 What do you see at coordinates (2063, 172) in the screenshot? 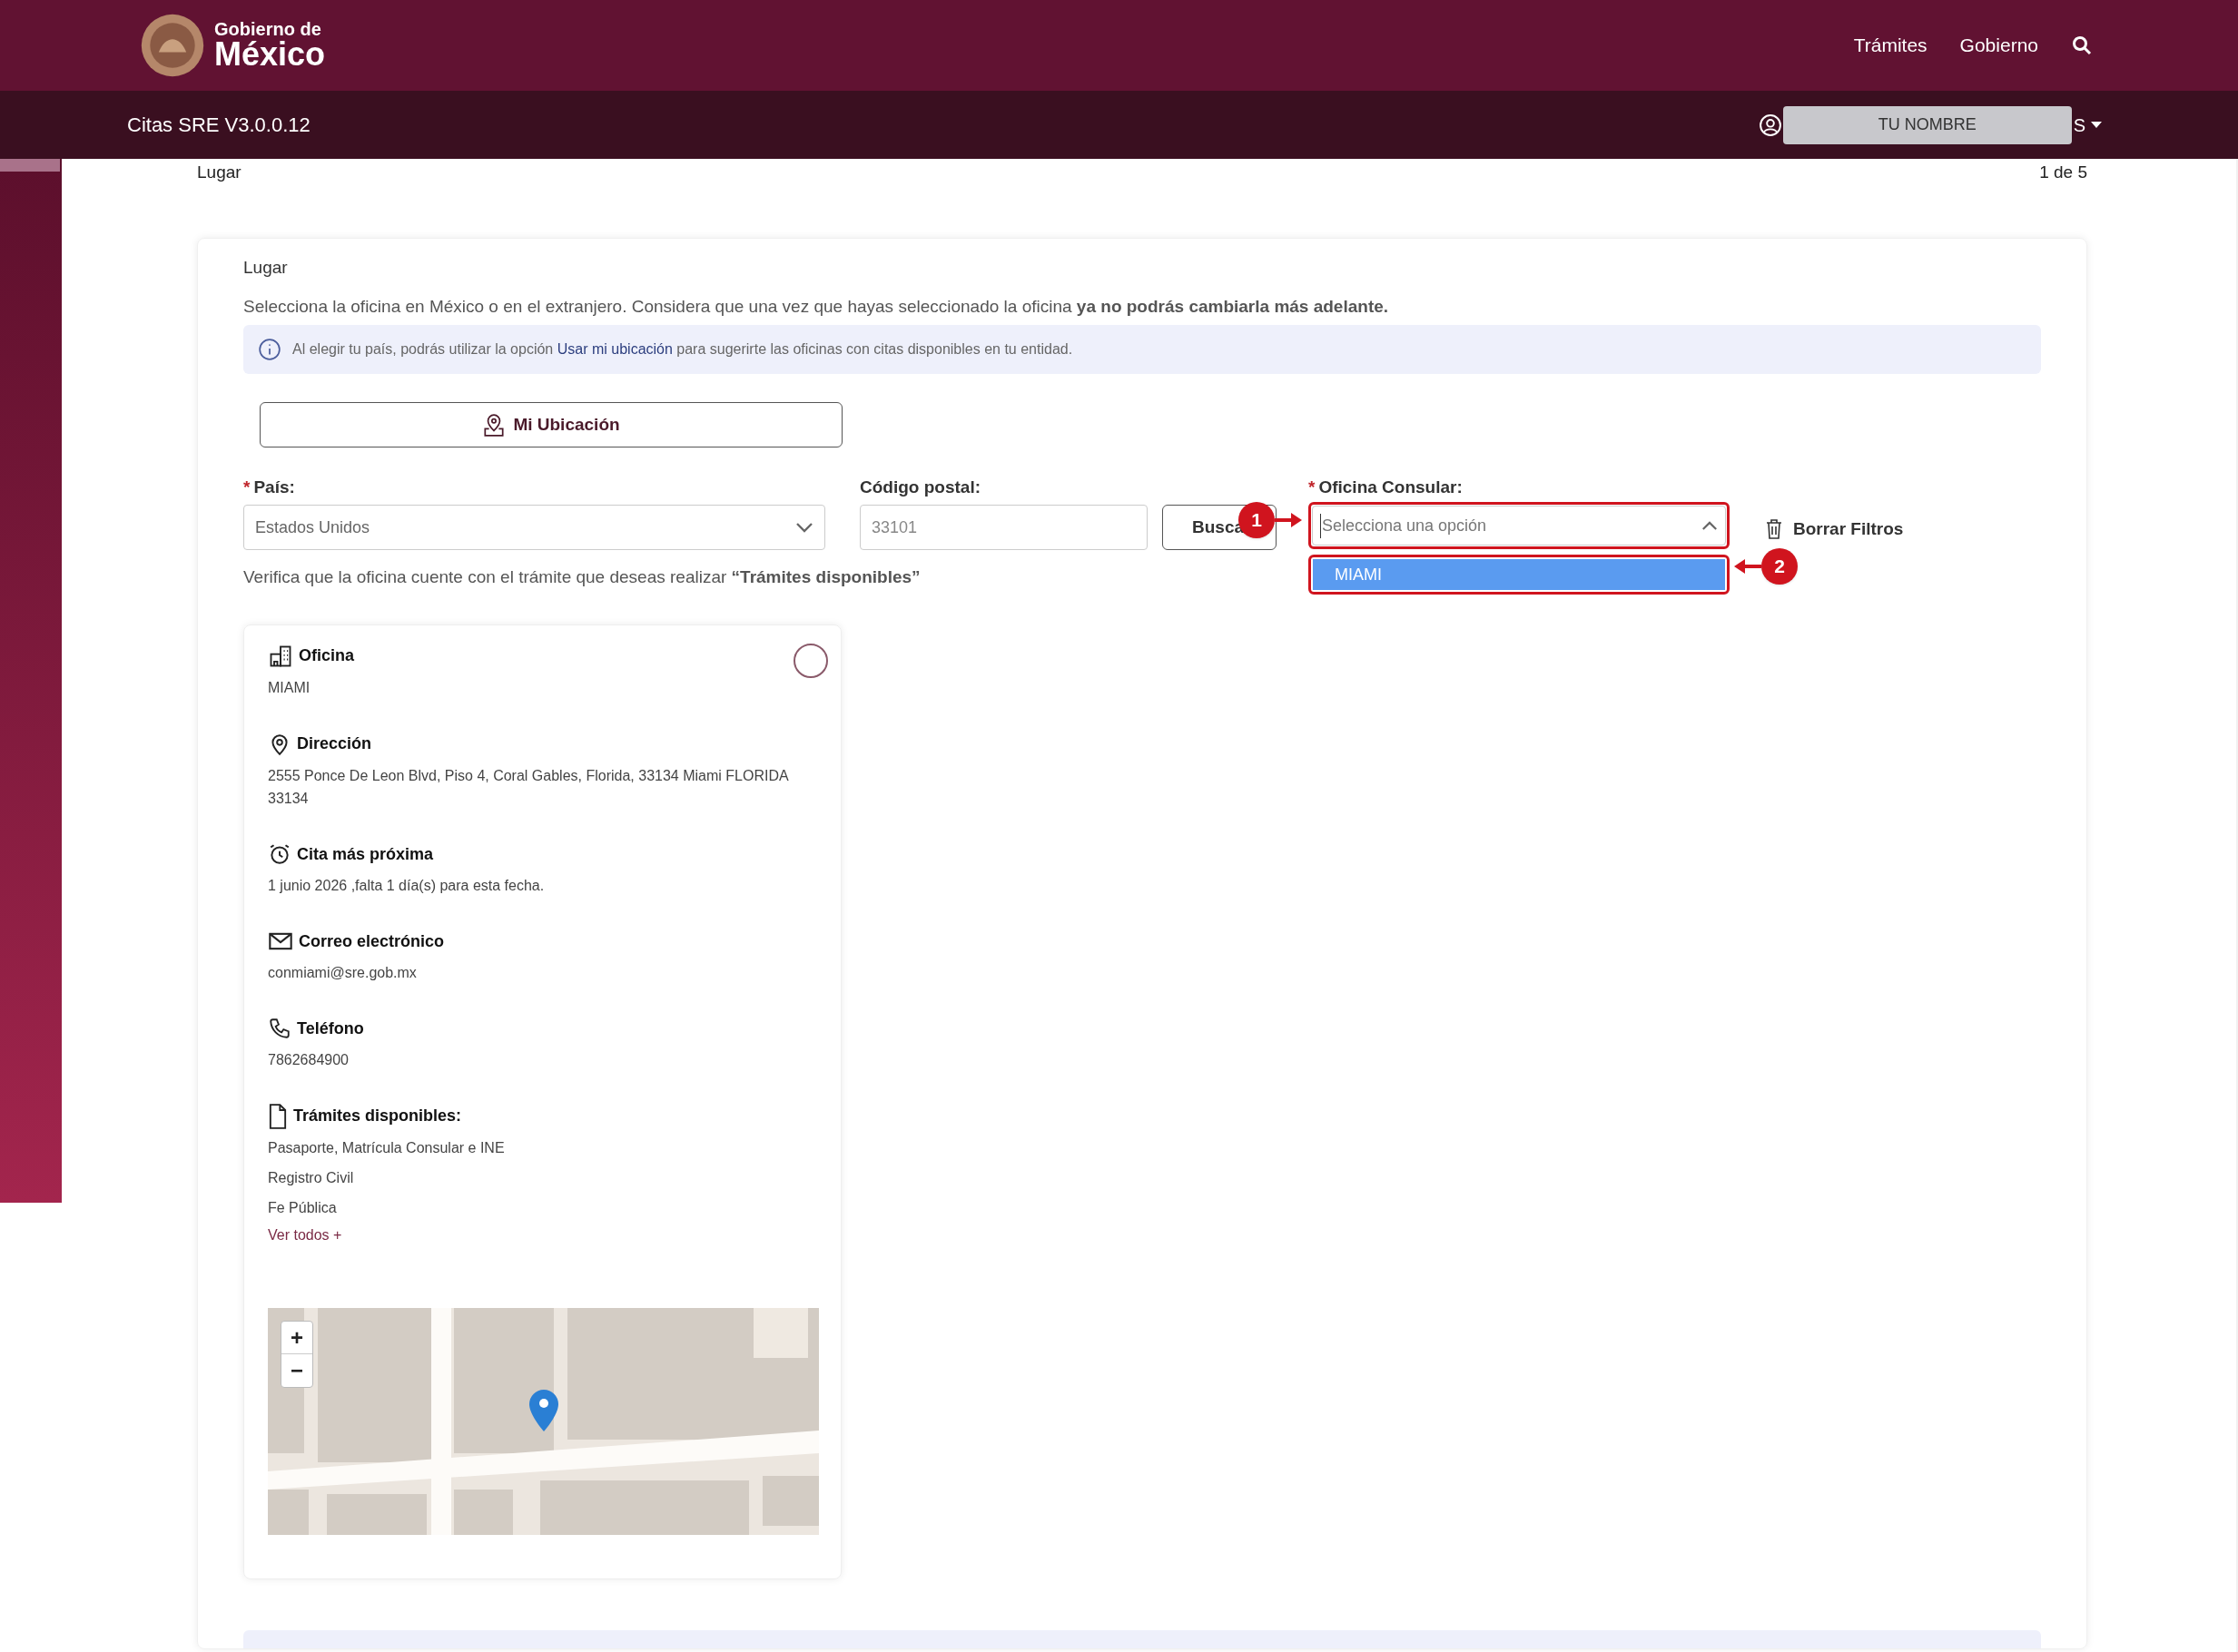
I see `step-counter: 1 de 5` at bounding box center [2063, 172].